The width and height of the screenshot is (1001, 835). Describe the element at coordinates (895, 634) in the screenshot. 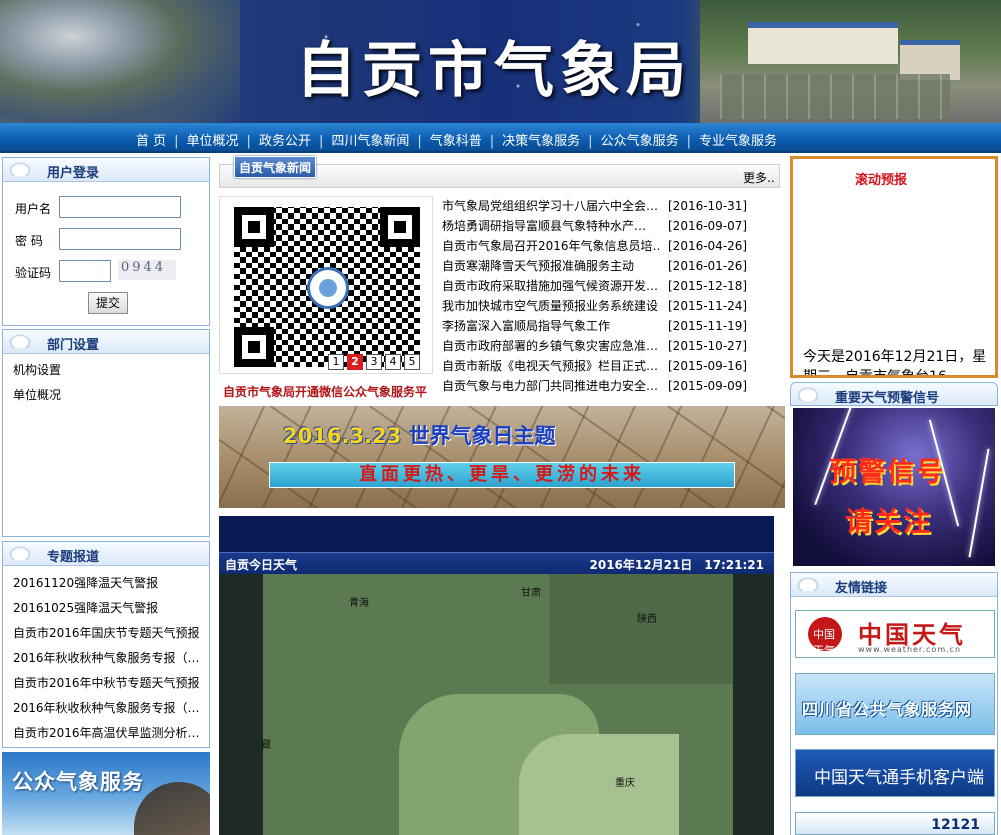

I see `weather-cn-link: 中国天气 中国天气 www.weather.com.cn` at that location.